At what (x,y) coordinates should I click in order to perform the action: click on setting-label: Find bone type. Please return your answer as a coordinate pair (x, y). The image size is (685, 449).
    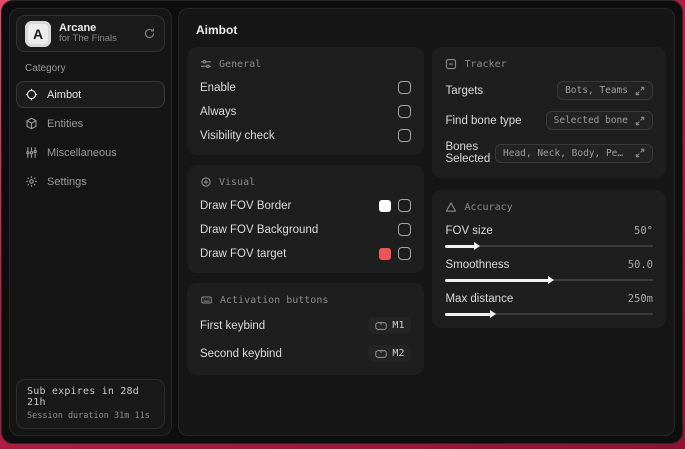
    Looking at the image, I should click on (483, 120).